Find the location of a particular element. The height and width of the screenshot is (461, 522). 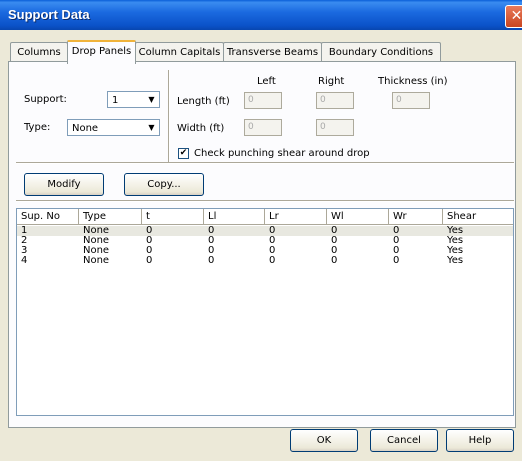

tab-column-capitals: Column Capitals is located at coordinates (179, 52).